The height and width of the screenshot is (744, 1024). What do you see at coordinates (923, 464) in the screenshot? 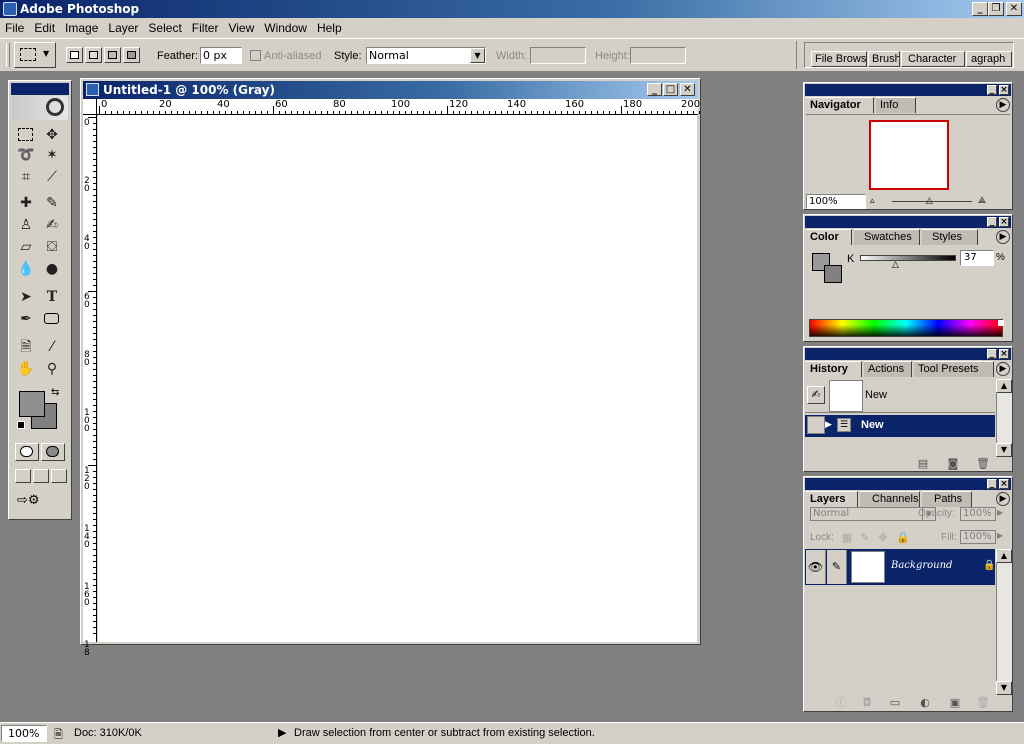
I see `new-document-from-state-icon: ▤` at bounding box center [923, 464].